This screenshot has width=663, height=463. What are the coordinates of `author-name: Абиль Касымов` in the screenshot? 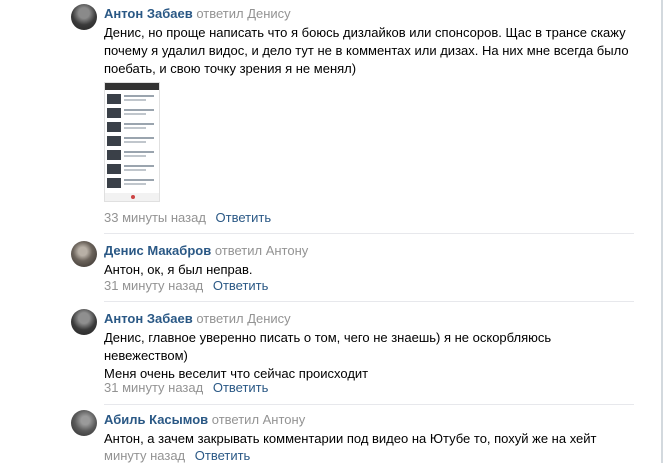 It's located at (156, 419).